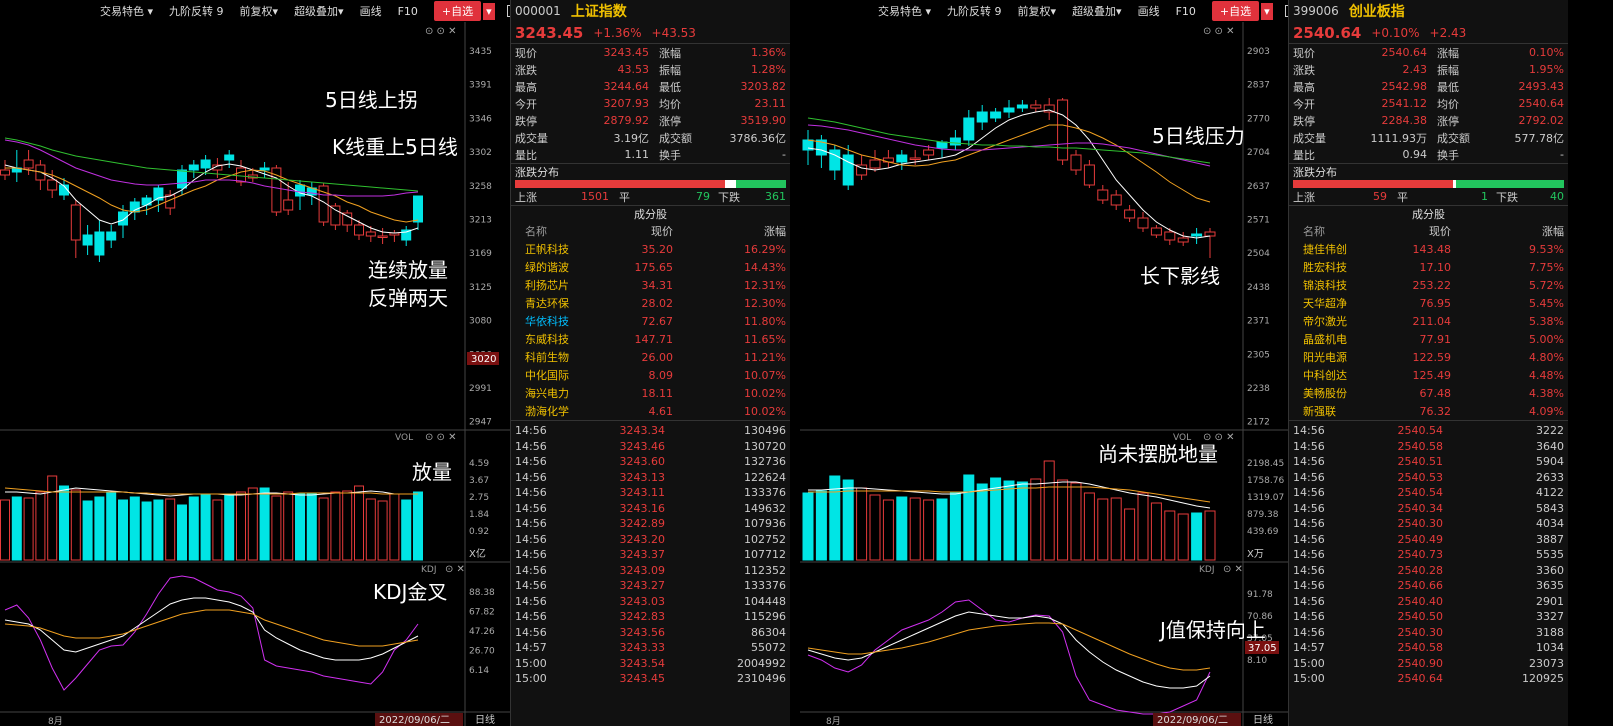  Describe the element at coordinates (479, 532) in the screenshot. I see `vol-tick: 0.92` at that location.